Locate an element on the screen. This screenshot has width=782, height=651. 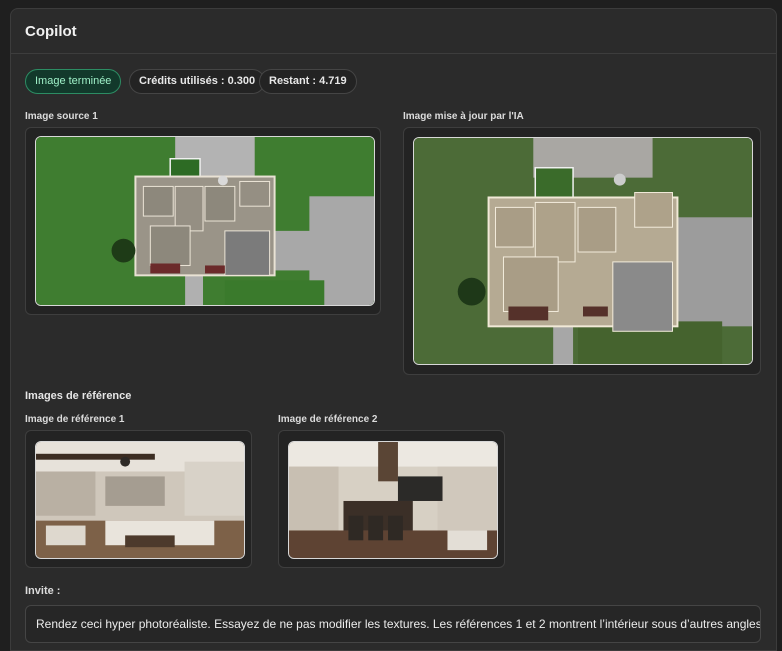
credits-used-badge: Crédits utilisés : 0.300 is located at coordinates (197, 81).